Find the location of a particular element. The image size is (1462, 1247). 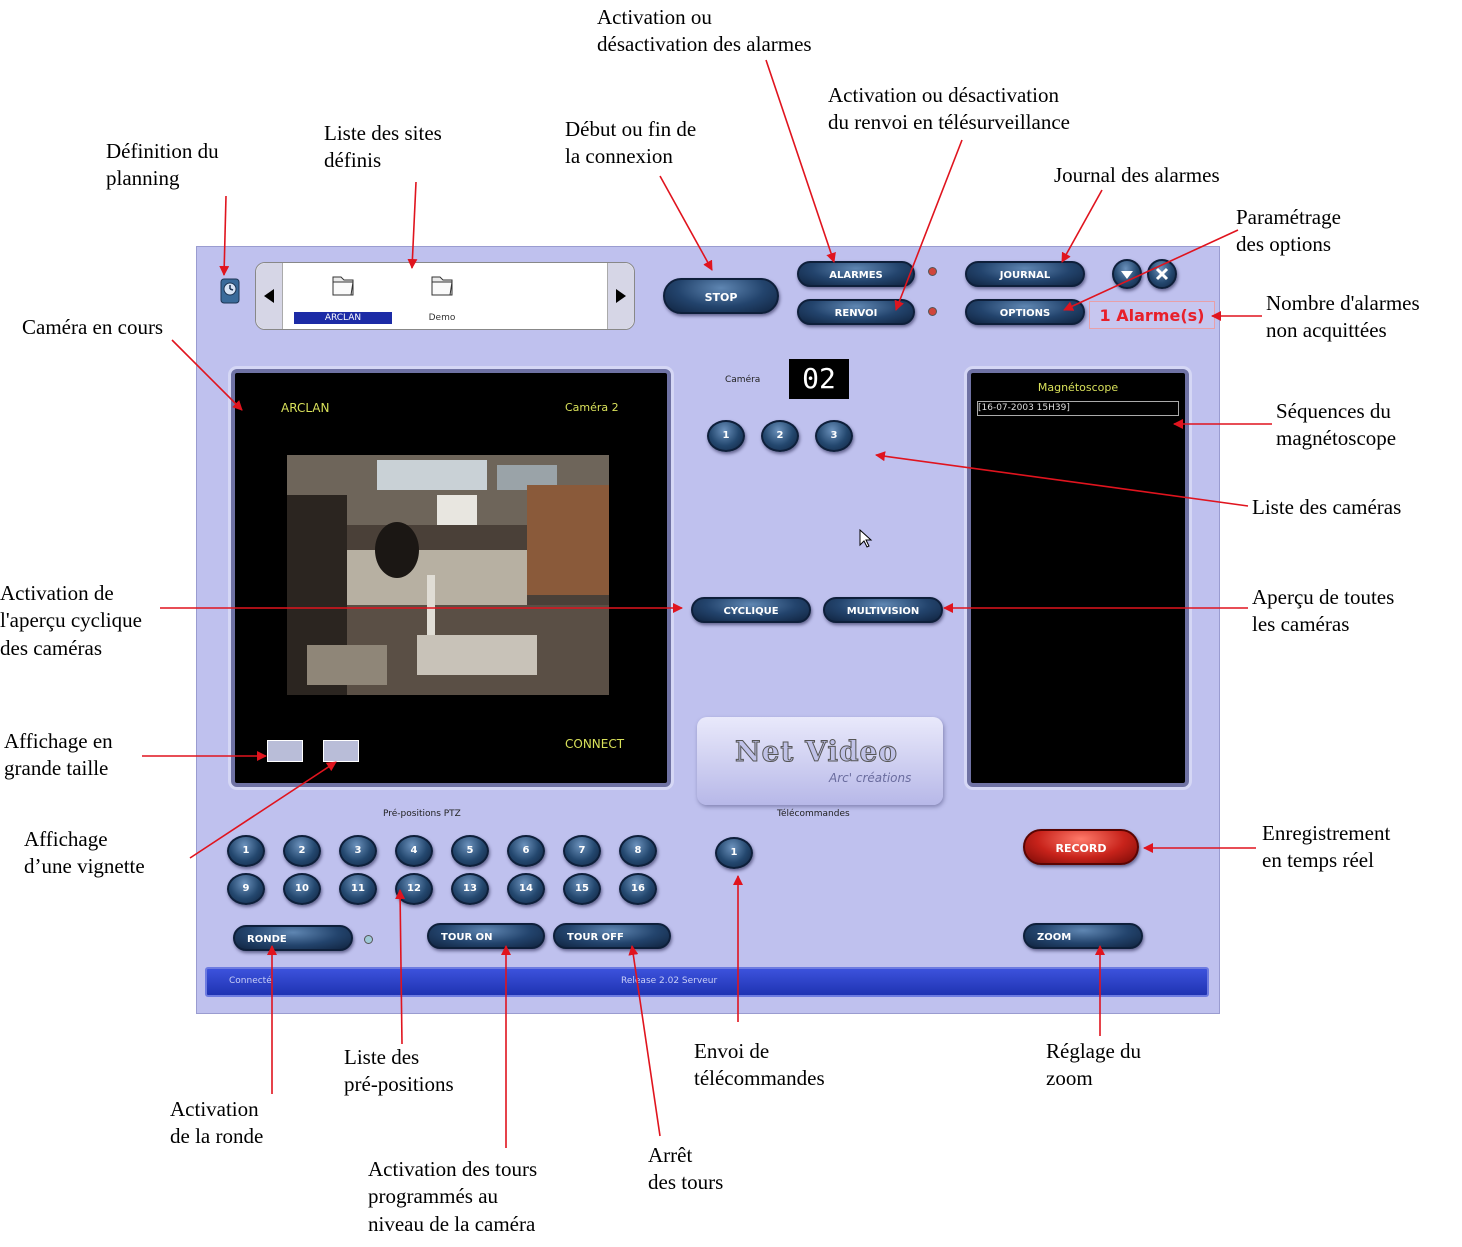

arrow-journal is located at coordinates (1082, 226).